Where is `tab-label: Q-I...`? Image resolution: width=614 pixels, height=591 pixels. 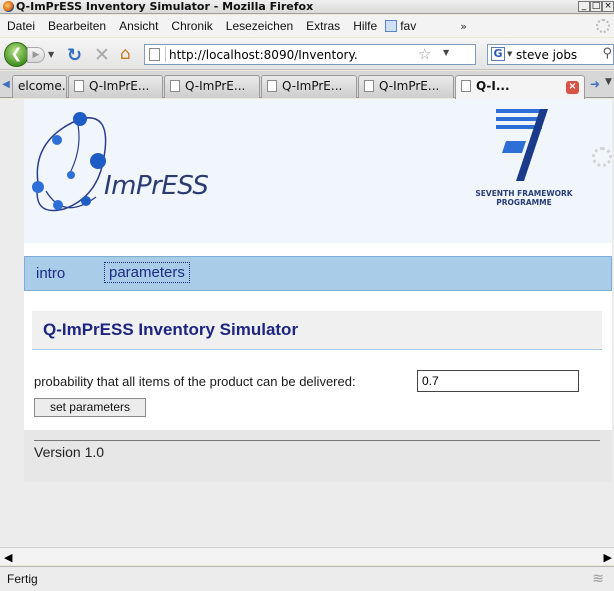 tab-label: Q-I... is located at coordinates (493, 86).